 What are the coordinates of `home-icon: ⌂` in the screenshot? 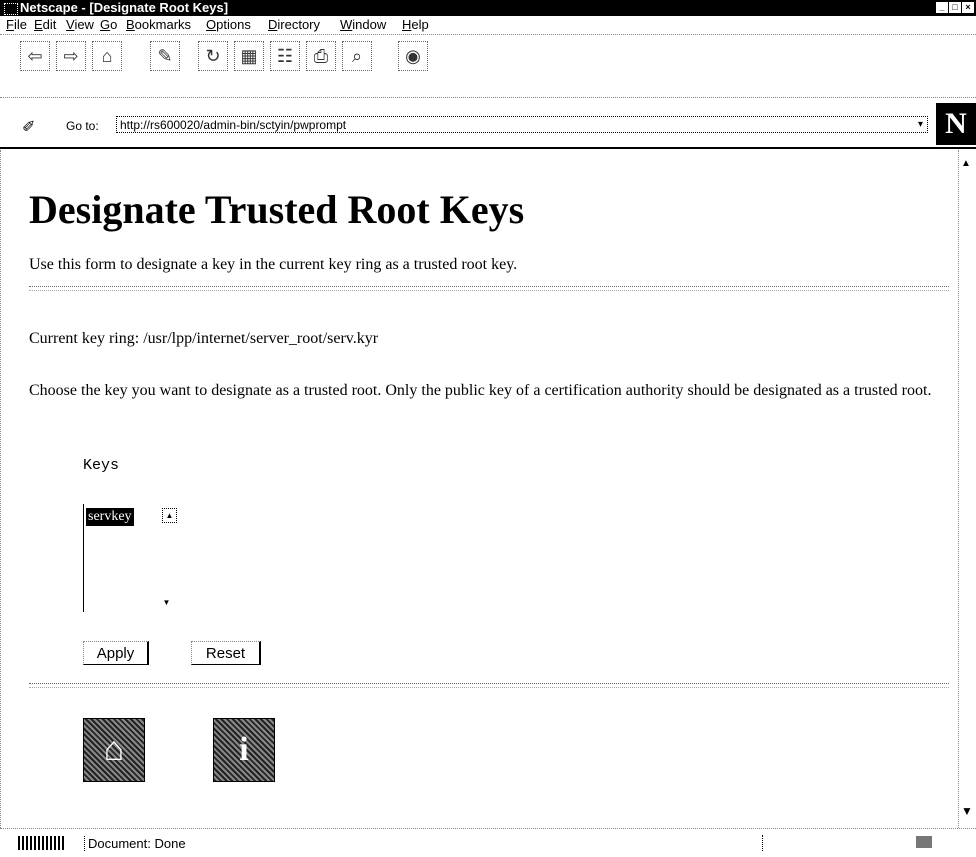 It's located at (107, 56).